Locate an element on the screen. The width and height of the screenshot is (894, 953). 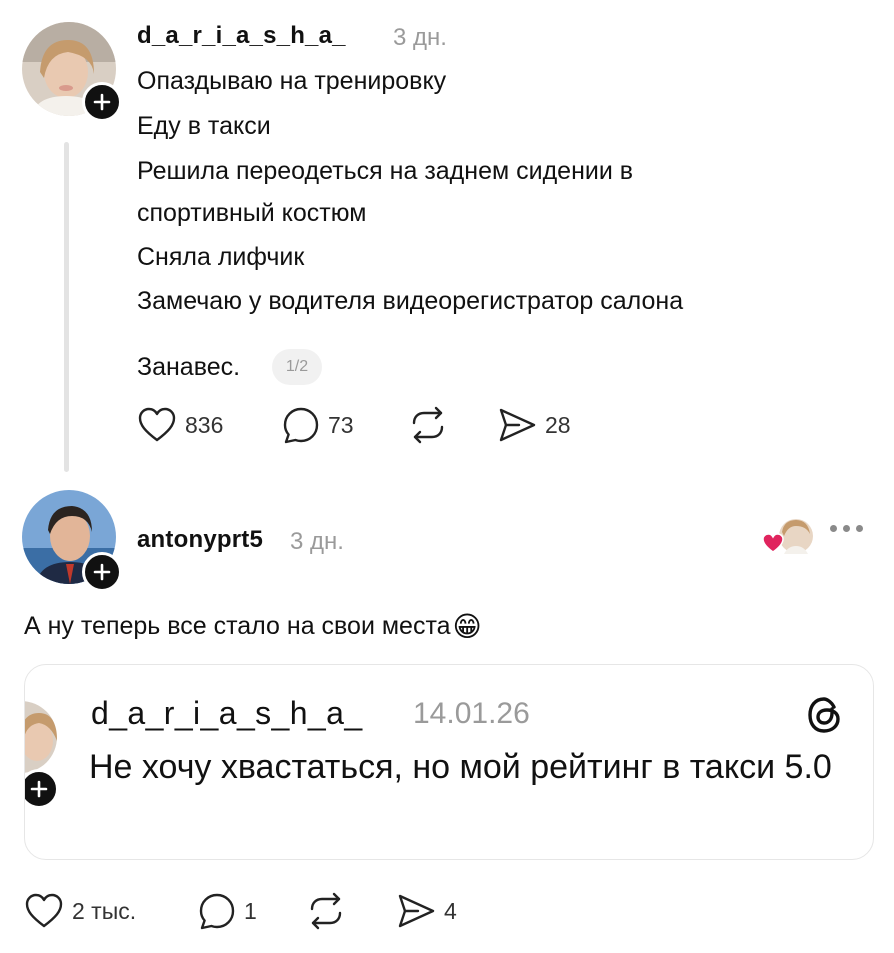
liked-by-author-icon is located at coordinates (787, 536).